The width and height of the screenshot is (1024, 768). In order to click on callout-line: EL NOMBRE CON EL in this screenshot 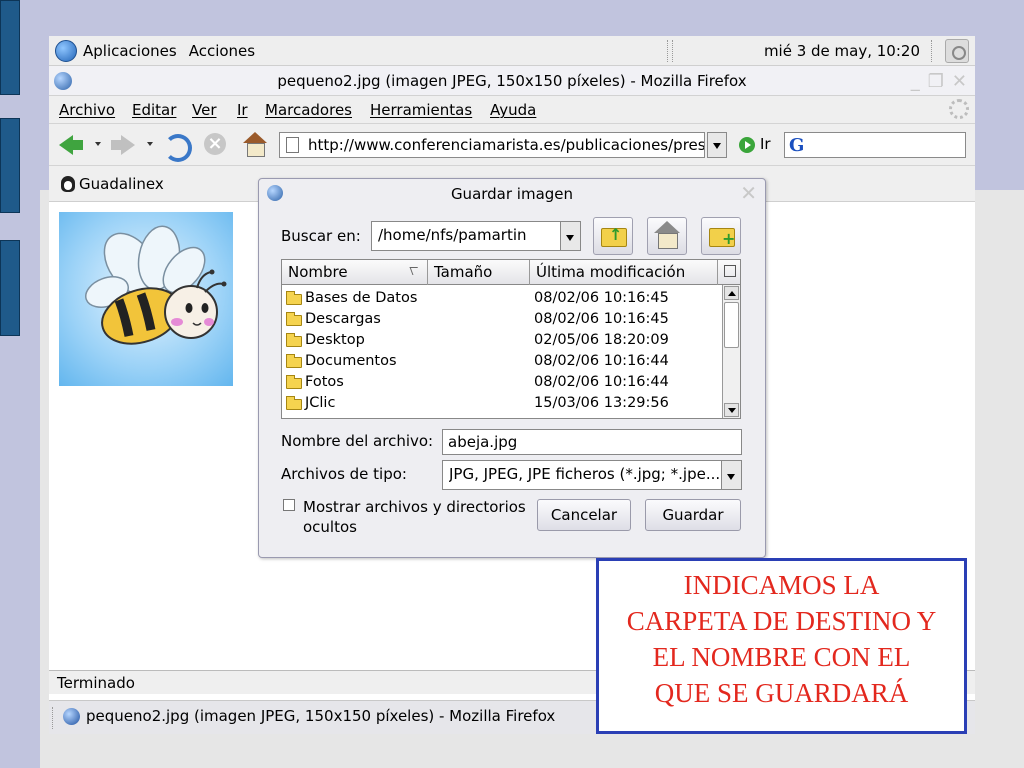, I will do `click(781, 657)`.